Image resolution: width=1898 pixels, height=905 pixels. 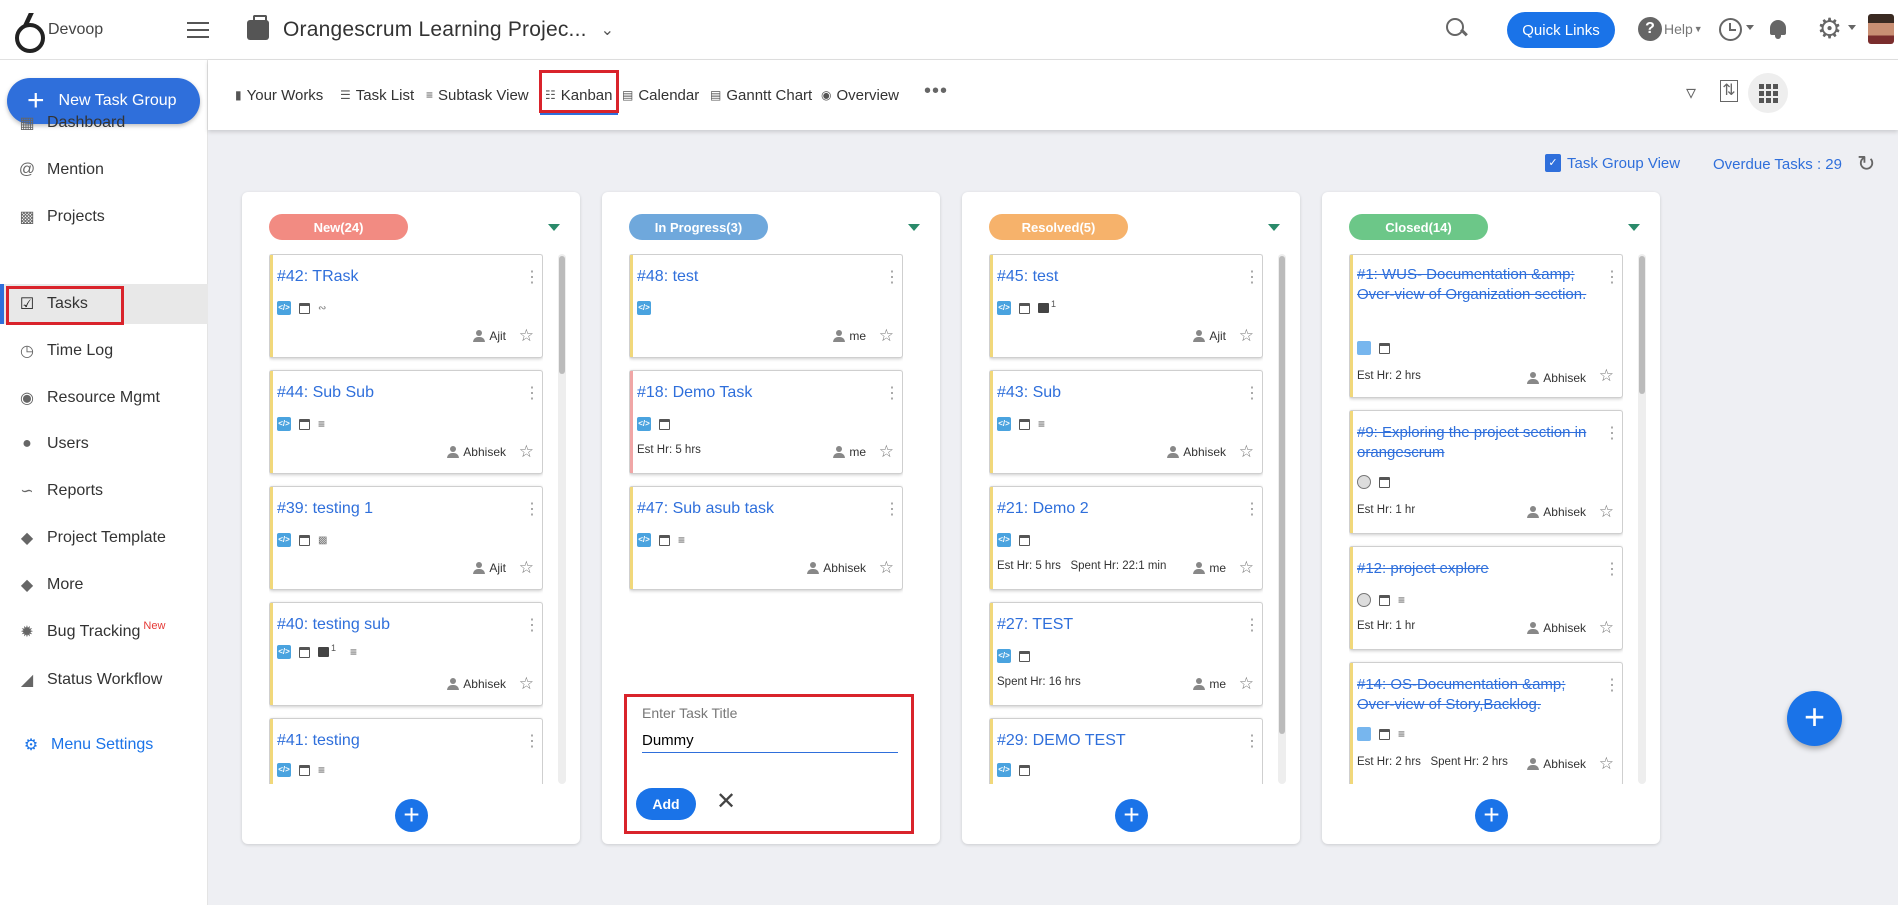 I want to click on sidebar-item-reports: ∽ Reports, so click(x=104, y=491).